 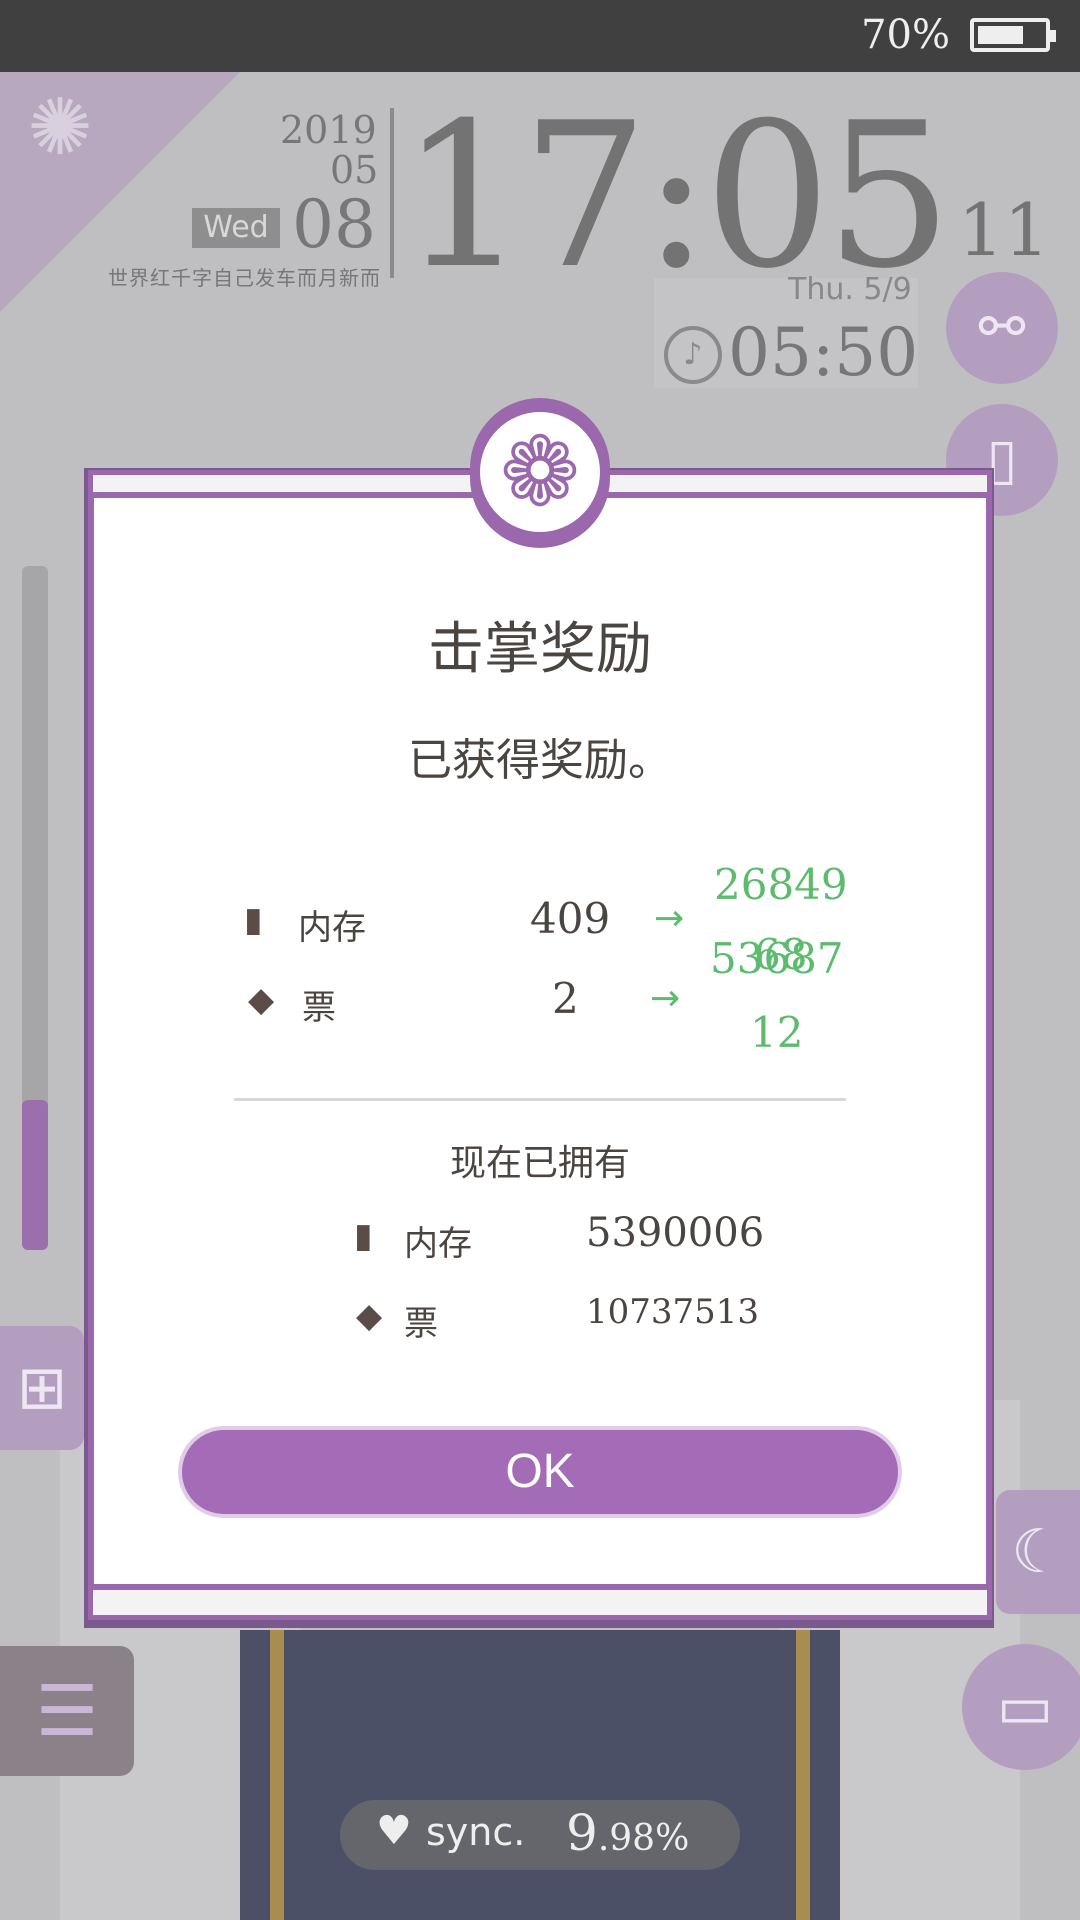 What do you see at coordinates (673, 1312) in the screenshot?
I see `owned-value-ticket: 10737513` at bounding box center [673, 1312].